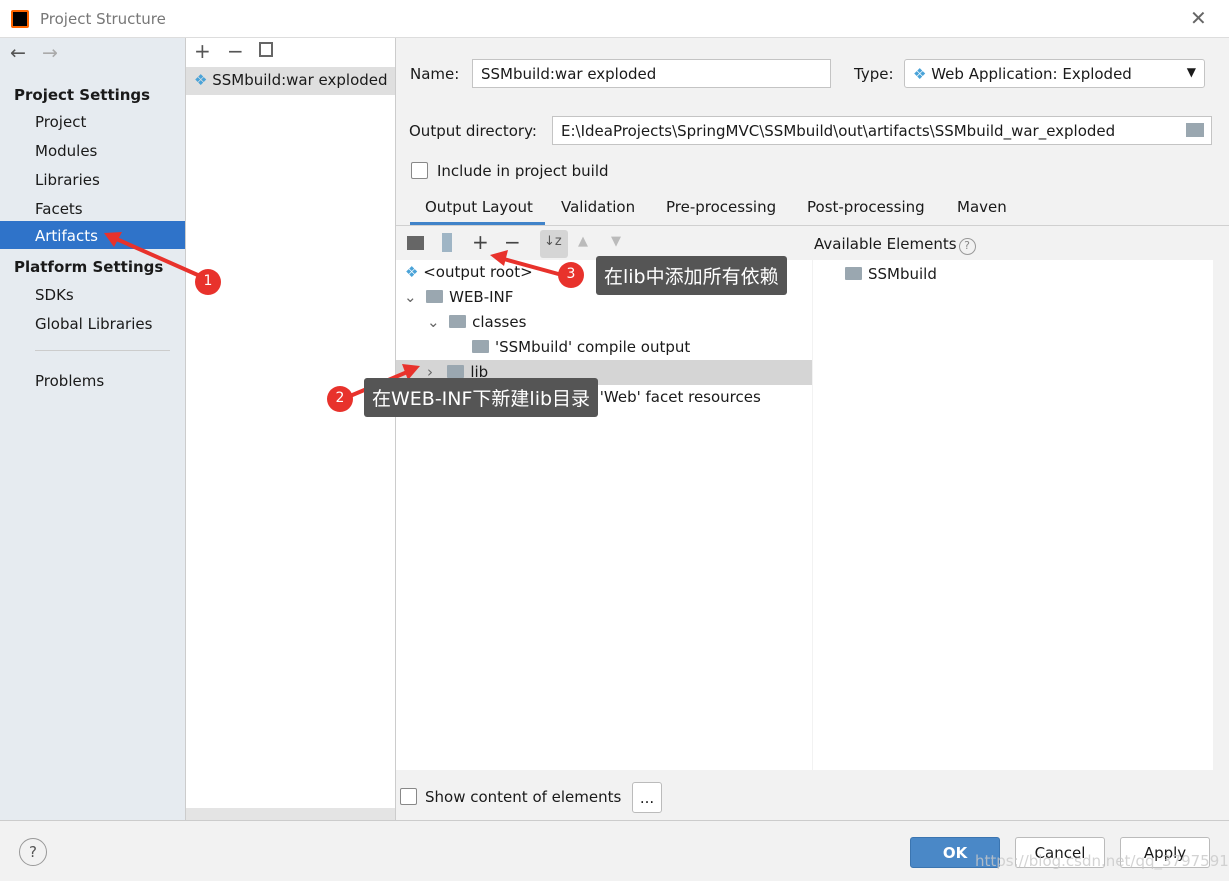  I want to click on annotation-callout-3: 在lib中添加所有依赖, so click(691, 275).